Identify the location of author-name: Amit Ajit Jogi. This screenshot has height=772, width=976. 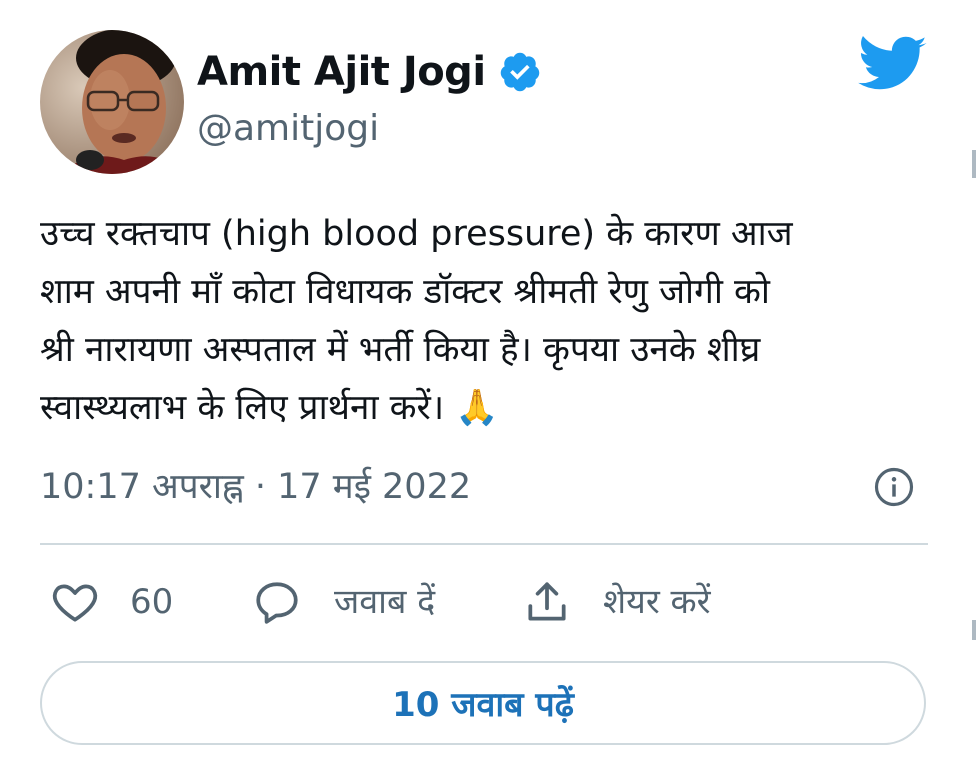
(341, 72).